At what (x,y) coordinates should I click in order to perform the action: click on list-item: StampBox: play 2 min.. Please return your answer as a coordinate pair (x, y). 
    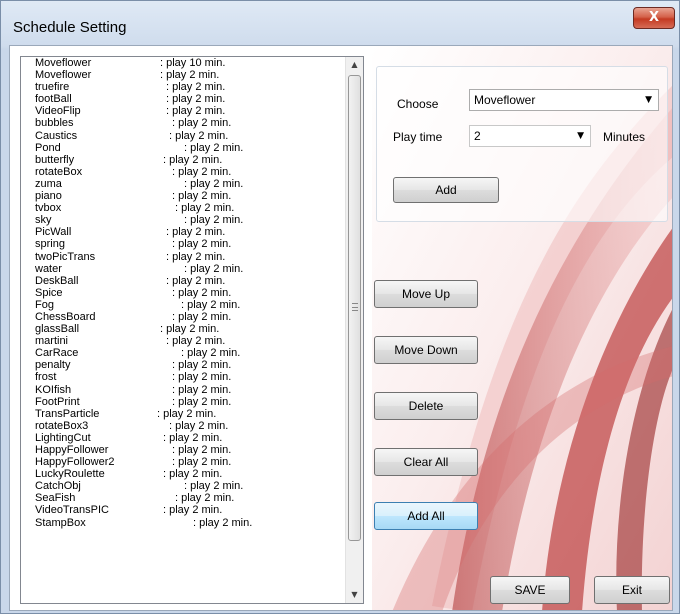
    Looking at the image, I should click on (183, 523).